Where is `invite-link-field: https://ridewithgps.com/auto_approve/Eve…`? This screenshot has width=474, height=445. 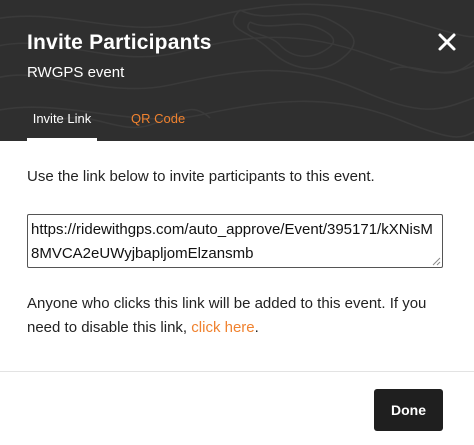 invite-link-field: https://ridewithgps.com/auto_approve/Eve… is located at coordinates (235, 241).